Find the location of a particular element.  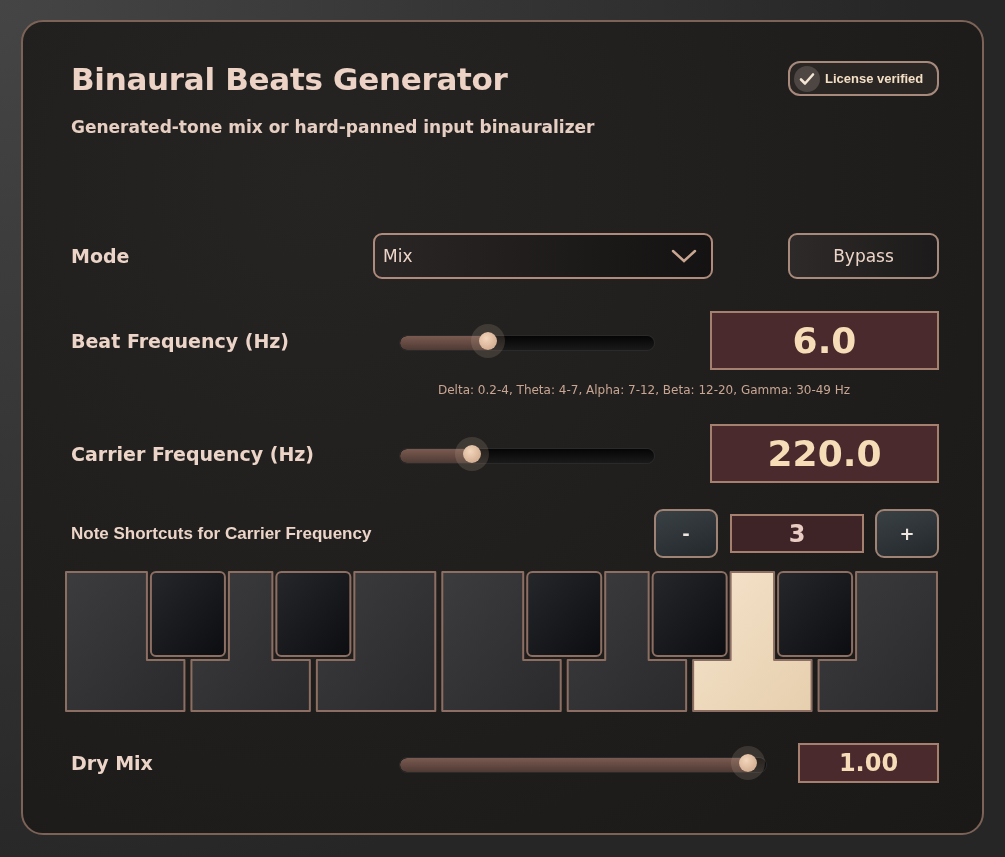

subtitle: Generated-tone mix or hard-panned input binauralizer is located at coordinates (333, 127).